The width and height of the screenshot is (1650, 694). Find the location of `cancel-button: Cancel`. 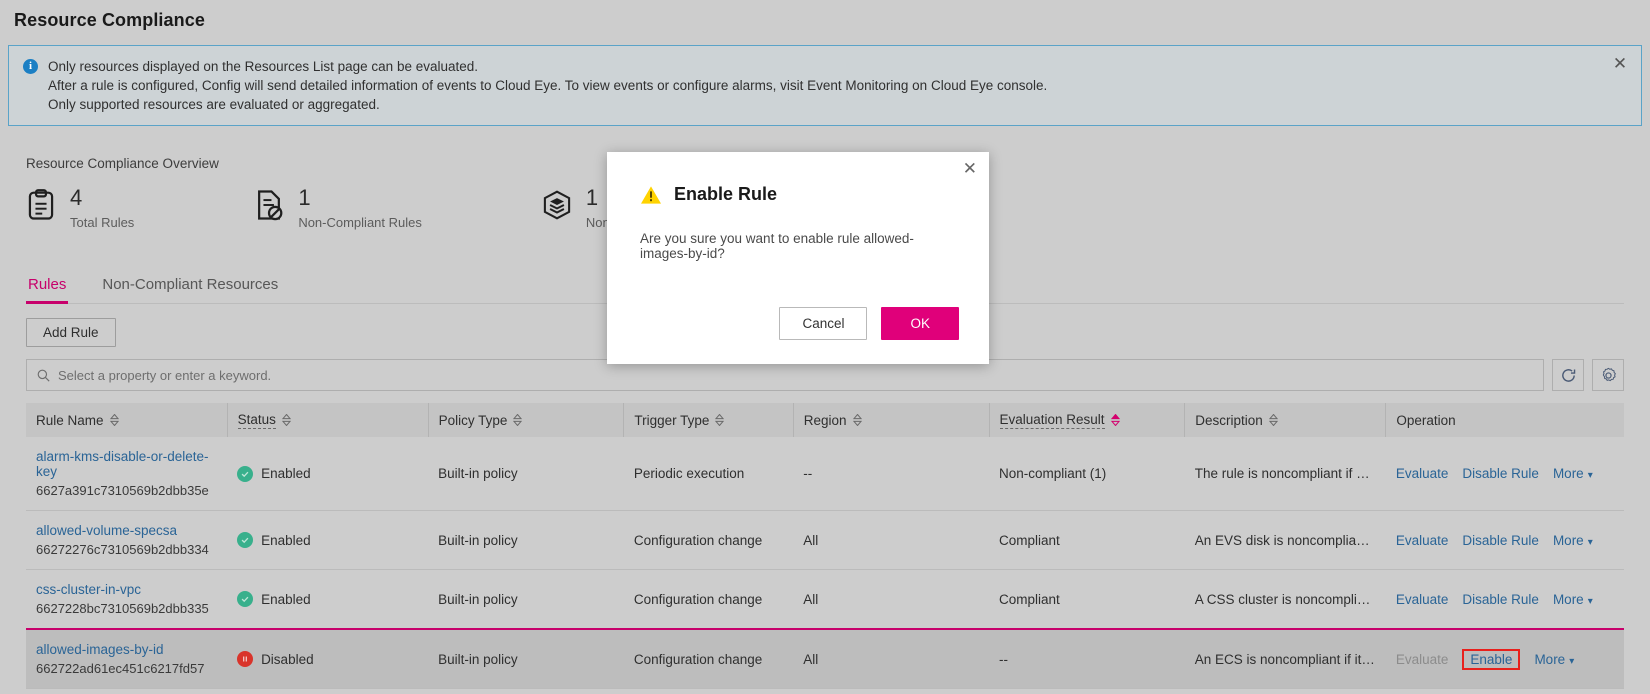

cancel-button: Cancel is located at coordinates (823, 323).